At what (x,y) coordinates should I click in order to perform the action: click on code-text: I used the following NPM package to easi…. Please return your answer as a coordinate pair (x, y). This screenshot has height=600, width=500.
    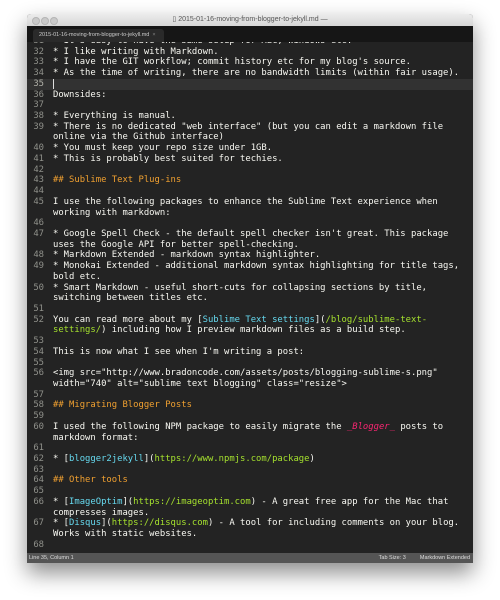
    Looking at the image, I should click on (200, 426).